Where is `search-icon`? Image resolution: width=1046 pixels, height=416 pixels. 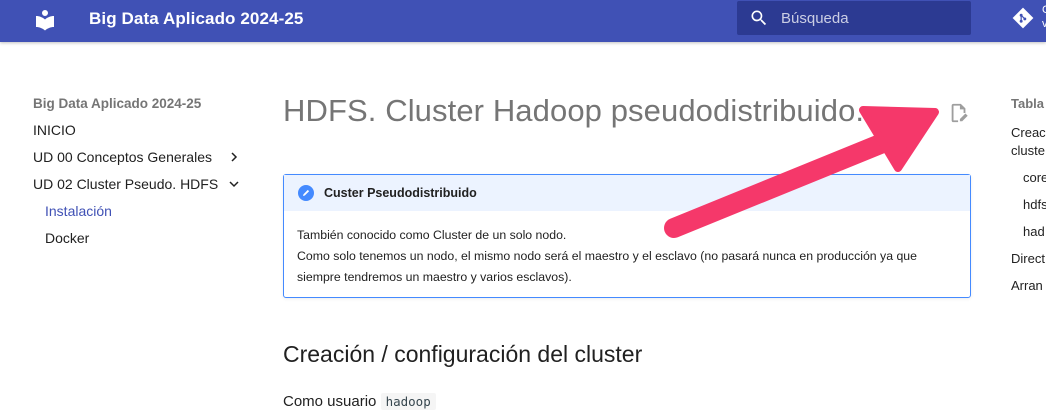
search-icon is located at coordinates (759, 18).